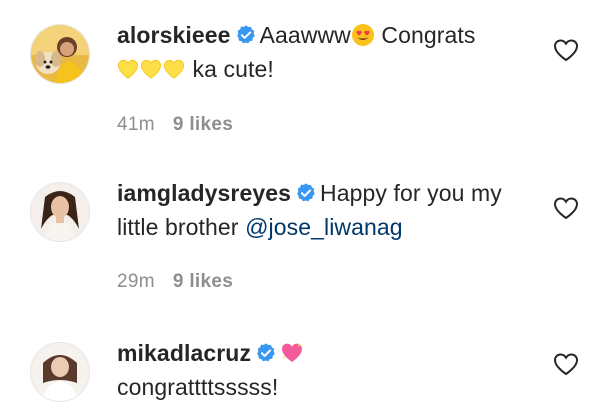 The height and width of the screenshot is (411, 600). What do you see at coordinates (292, 352) in the screenshot?
I see `sparkling-heart-emoji` at bounding box center [292, 352].